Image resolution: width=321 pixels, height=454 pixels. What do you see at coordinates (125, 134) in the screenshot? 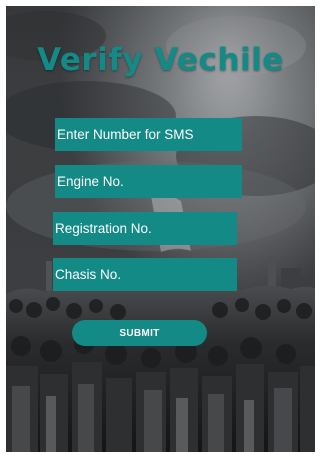
I see `sms-number-placeholder: Enter Number for SMS` at bounding box center [125, 134].